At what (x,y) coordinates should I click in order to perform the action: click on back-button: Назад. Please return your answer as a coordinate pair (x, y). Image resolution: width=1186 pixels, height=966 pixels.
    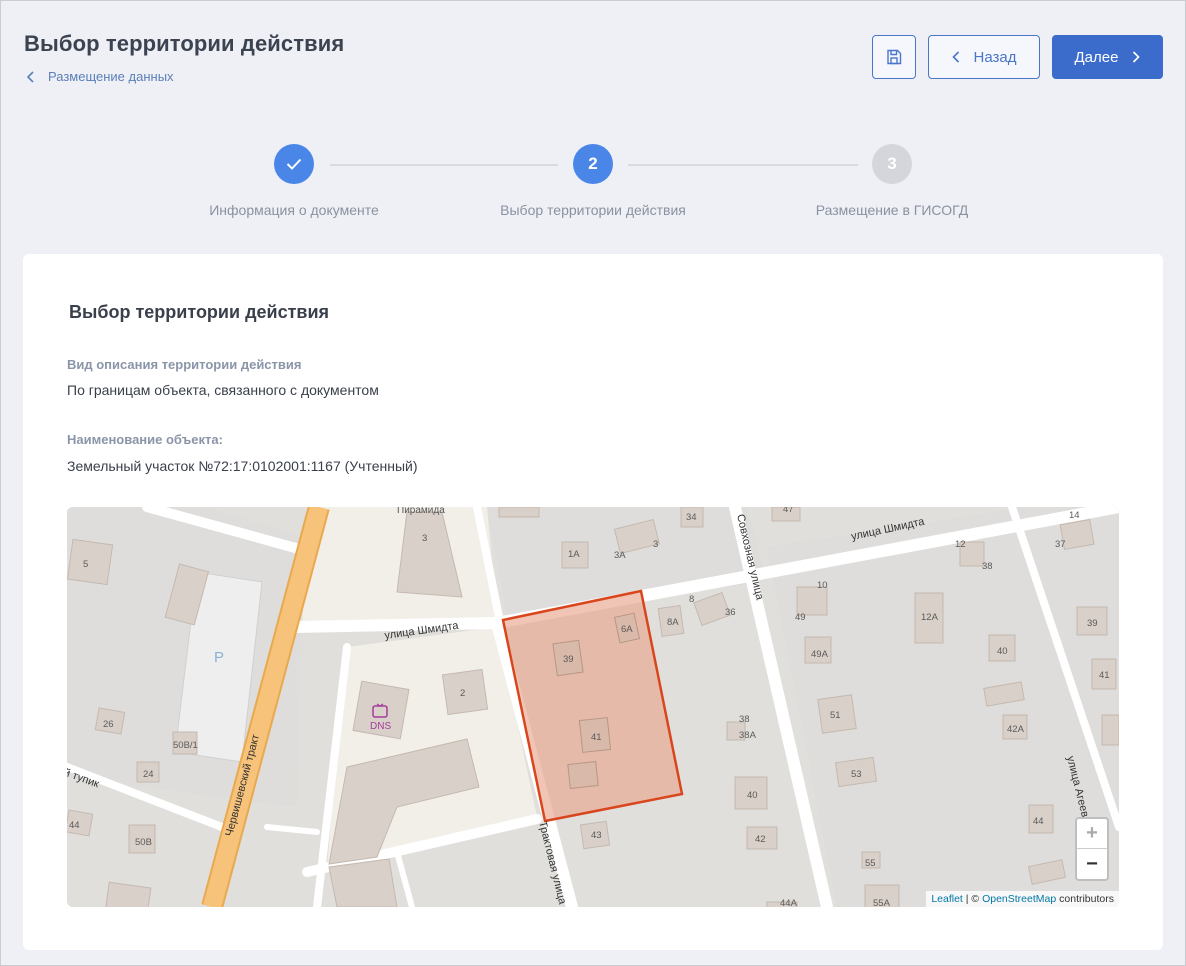
    Looking at the image, I should click on (984, 57).